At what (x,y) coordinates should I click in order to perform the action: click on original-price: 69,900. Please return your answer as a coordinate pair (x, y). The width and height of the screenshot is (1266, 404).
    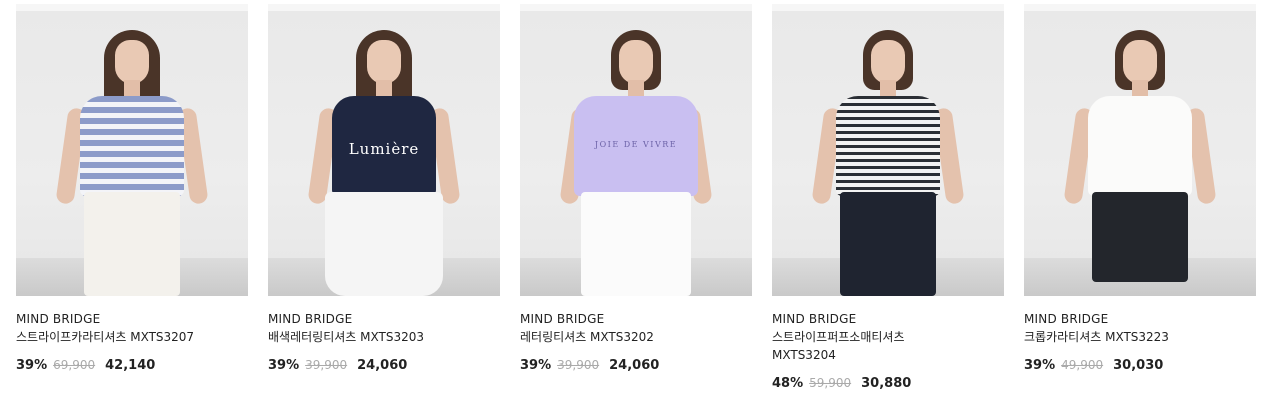
    Looking at the image, I should click on (74, 365).